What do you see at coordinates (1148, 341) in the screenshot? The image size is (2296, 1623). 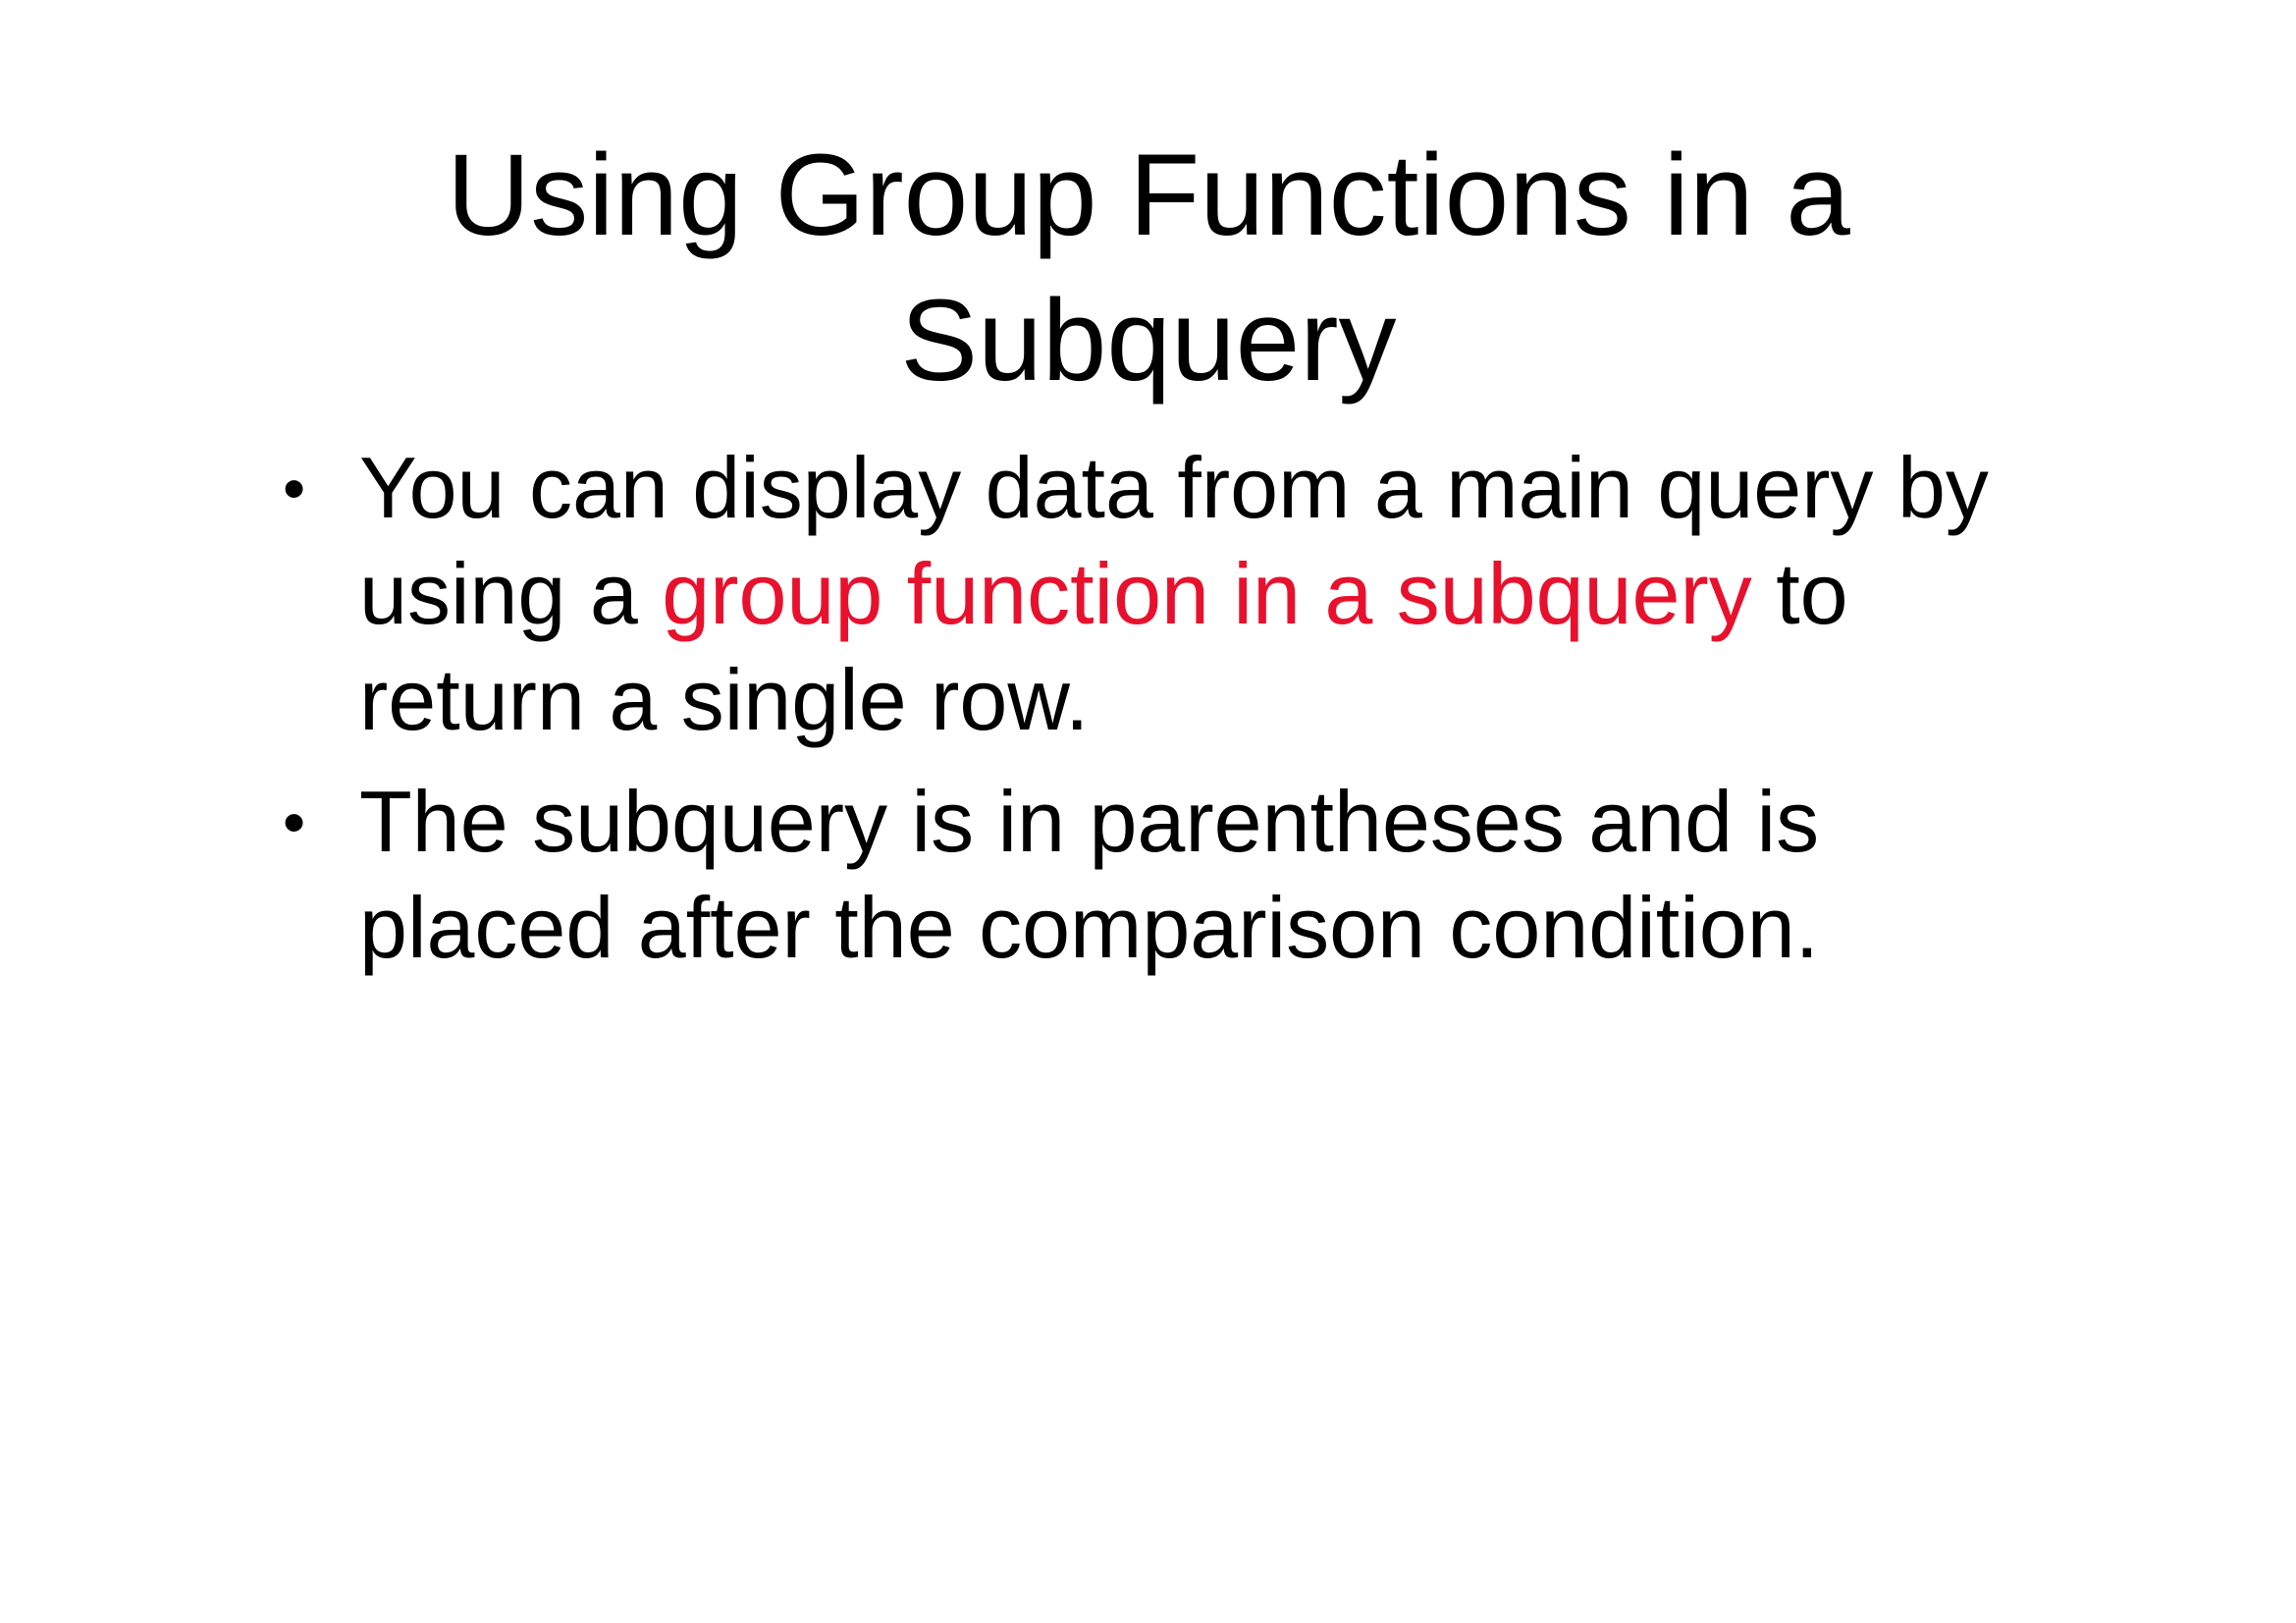 I see `title-line-2: Subquery` at bounding box center [1148, 341].